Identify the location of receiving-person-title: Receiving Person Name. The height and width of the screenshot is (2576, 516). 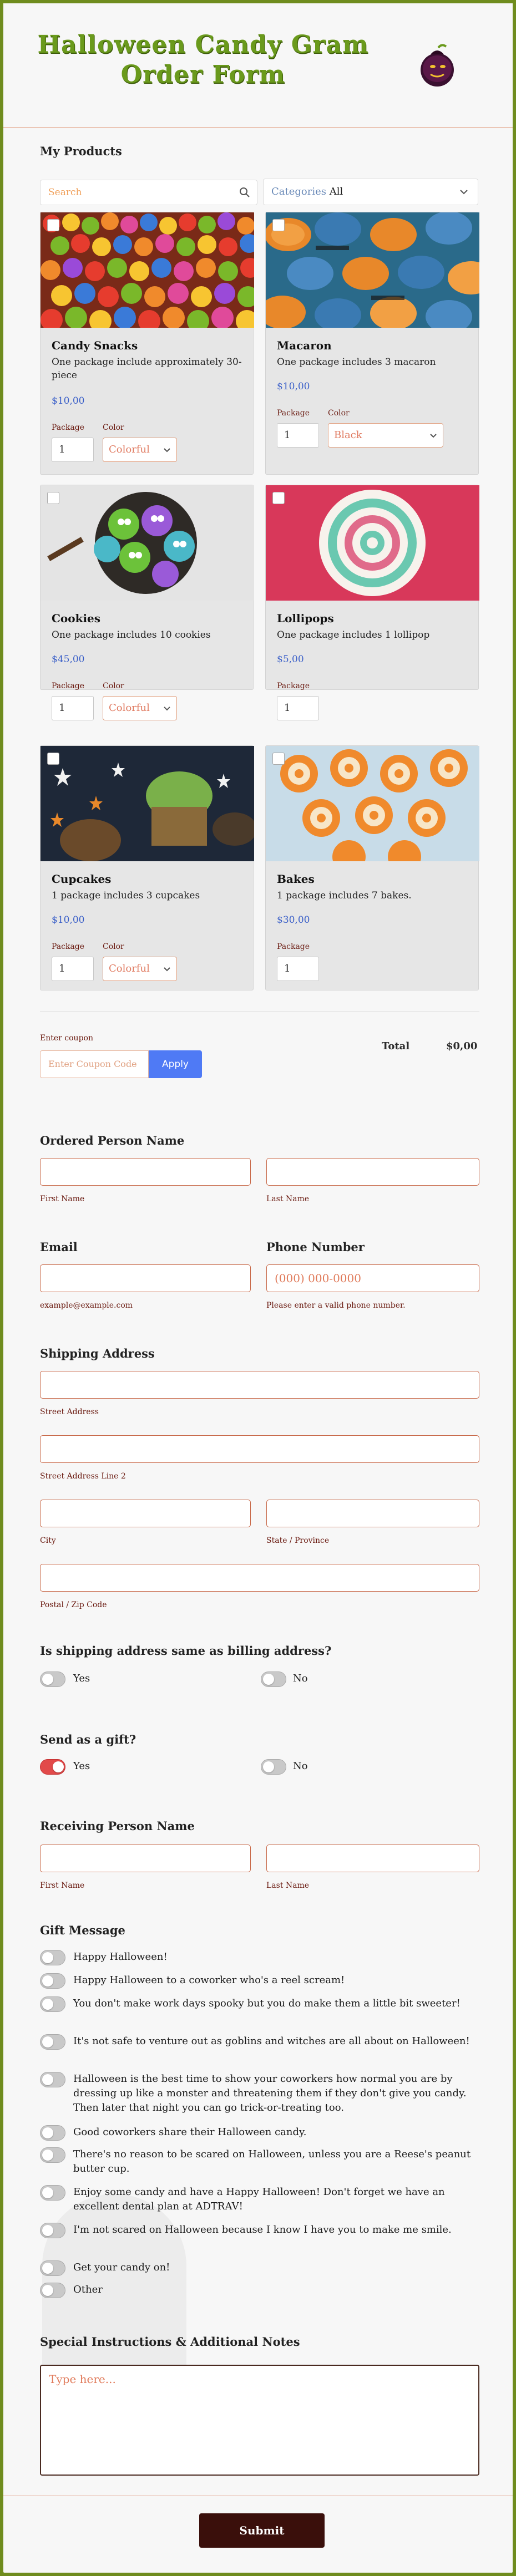
(118, 1826).